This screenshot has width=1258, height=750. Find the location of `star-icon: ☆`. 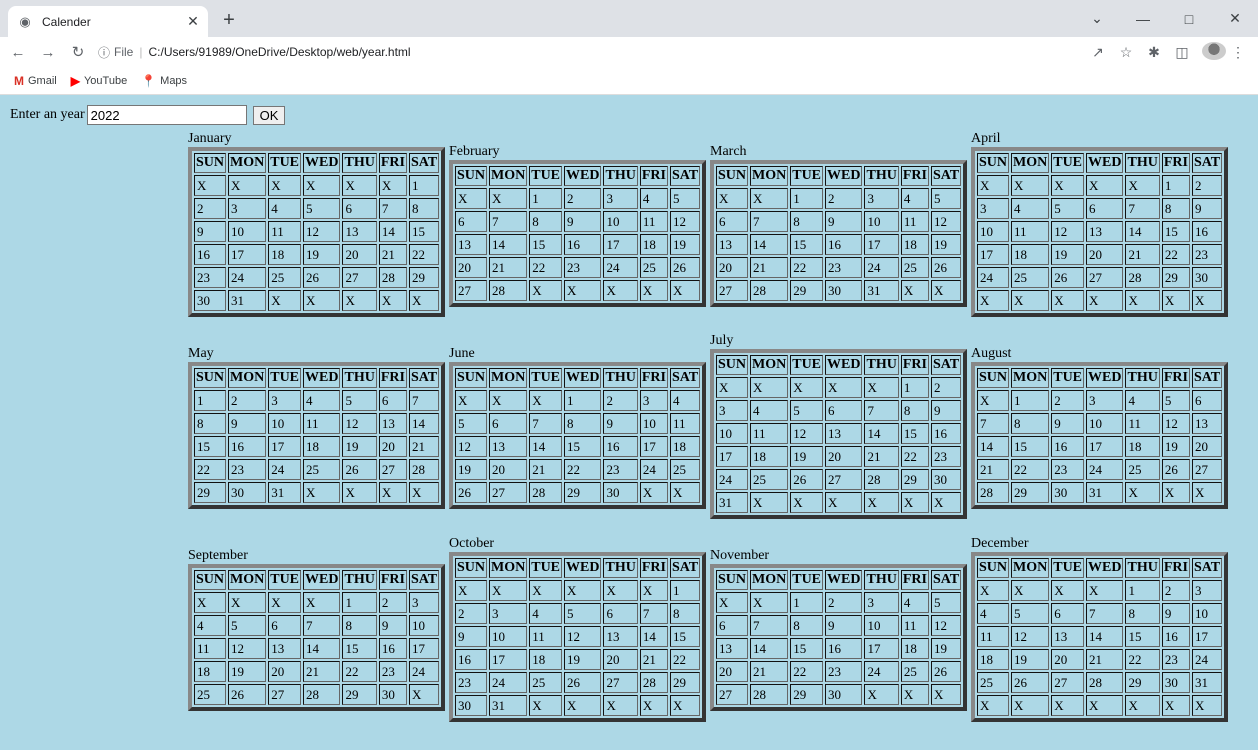

star-icon: ☆ is located at coordinates (1126, 52).